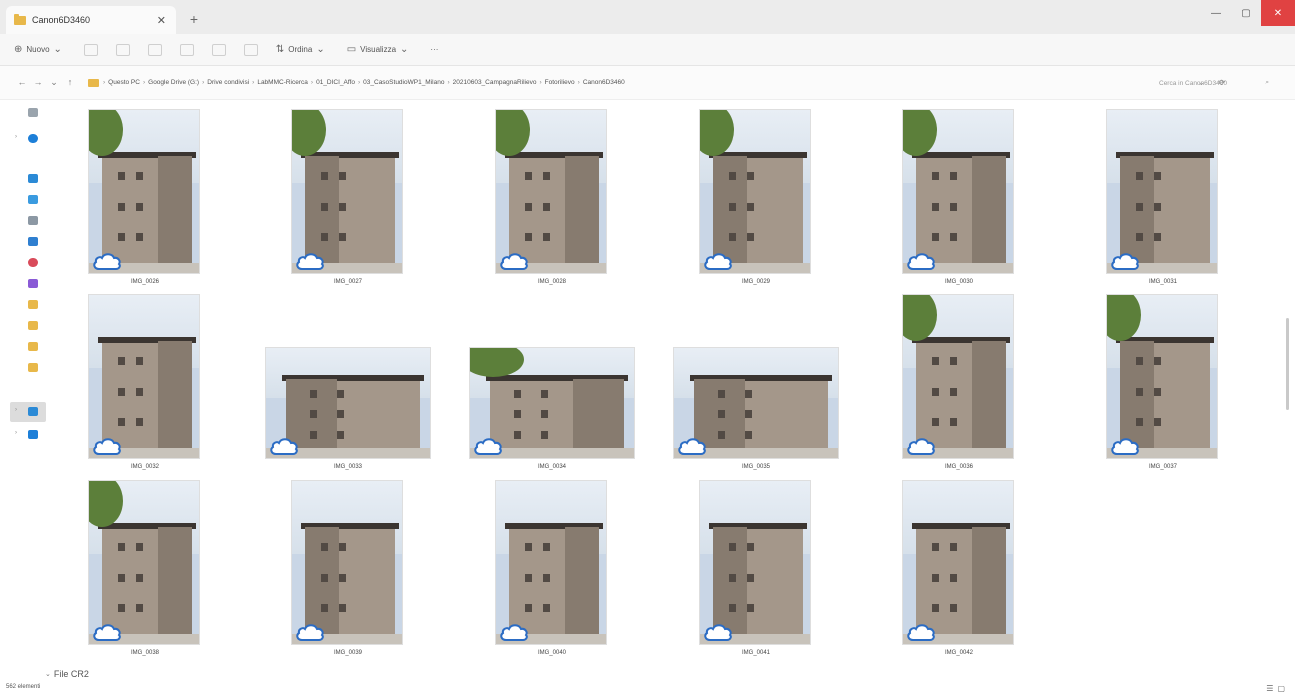 This screenshot has width=1295, height=698. Describe the element at coordinates (33, 138) in the screenshot. I see `onedrive-cloud-icon` at that location.